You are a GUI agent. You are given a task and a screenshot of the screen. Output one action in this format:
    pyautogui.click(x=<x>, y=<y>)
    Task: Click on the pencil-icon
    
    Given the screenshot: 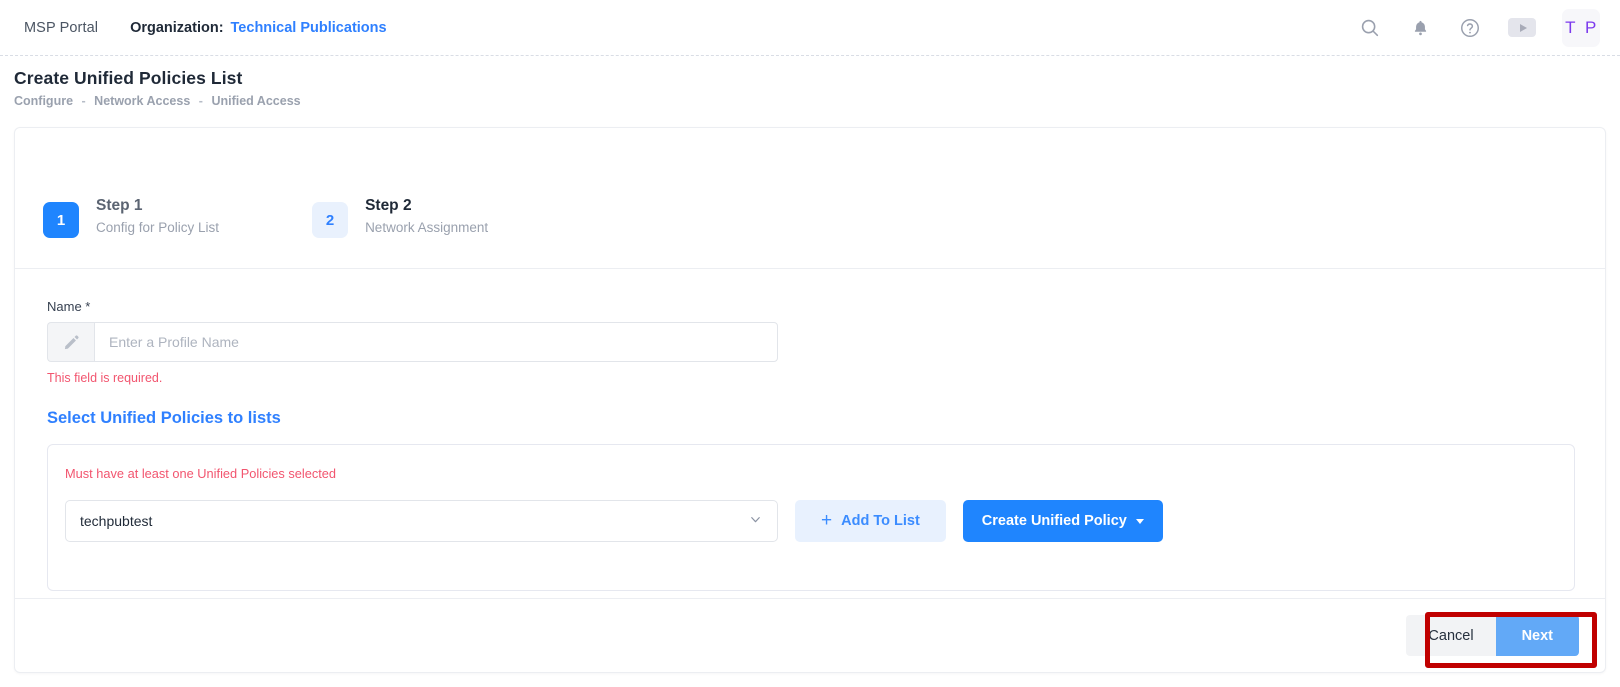 What is the action you would take?
    pyautogui.click(x=70, y=342)
    